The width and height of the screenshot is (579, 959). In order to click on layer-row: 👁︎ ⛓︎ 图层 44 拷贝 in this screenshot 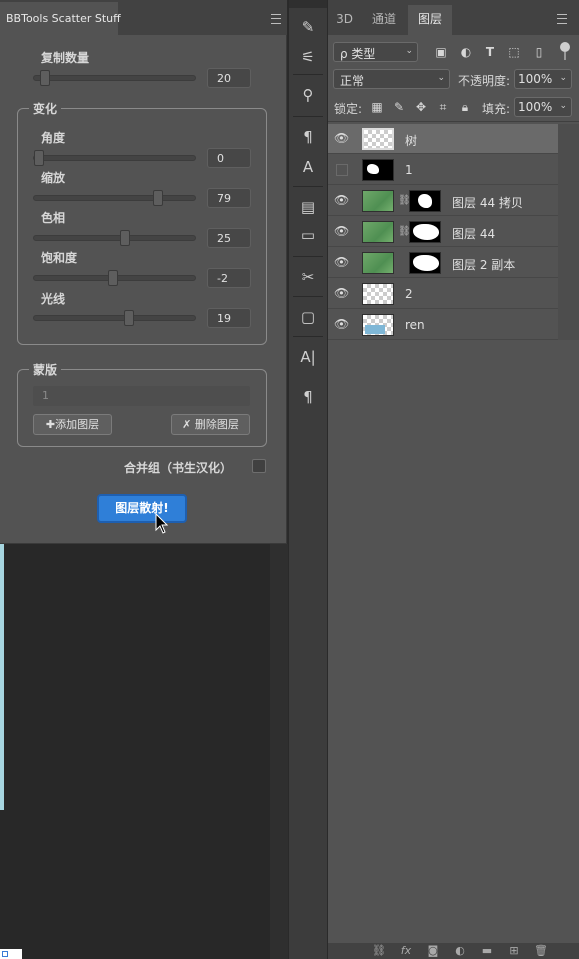, I will do `click(443, 201)`.